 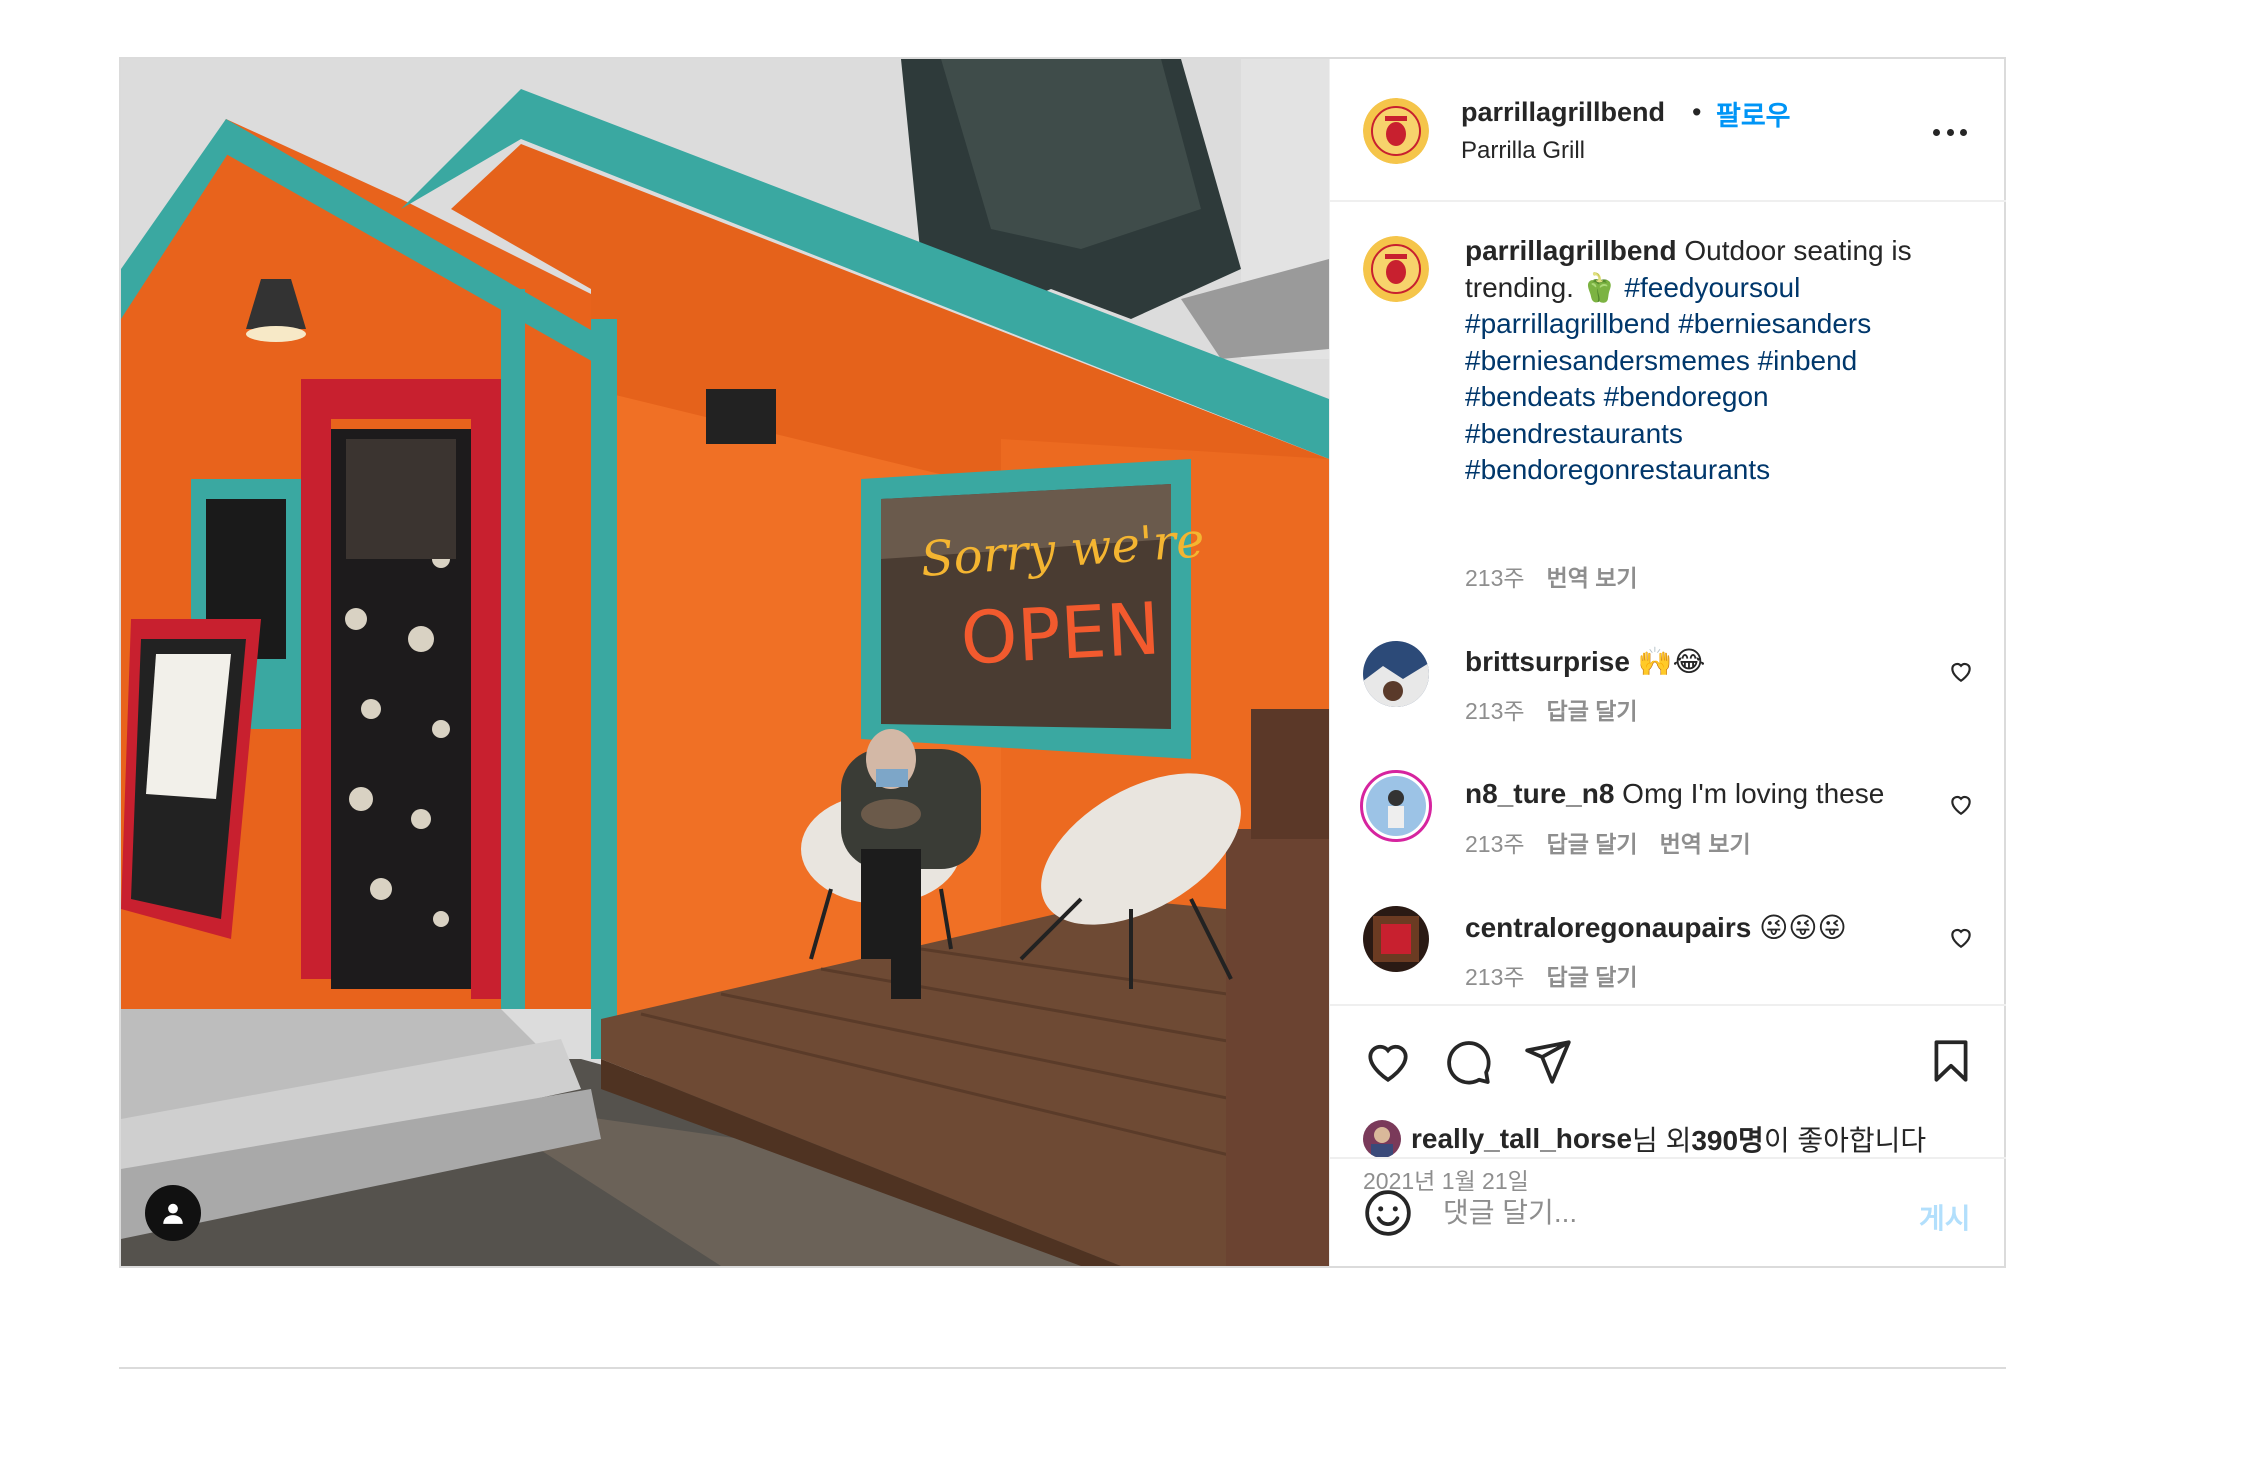 I want to click on comment-username: n8_ture_n8, so click(x=1539, y=793).